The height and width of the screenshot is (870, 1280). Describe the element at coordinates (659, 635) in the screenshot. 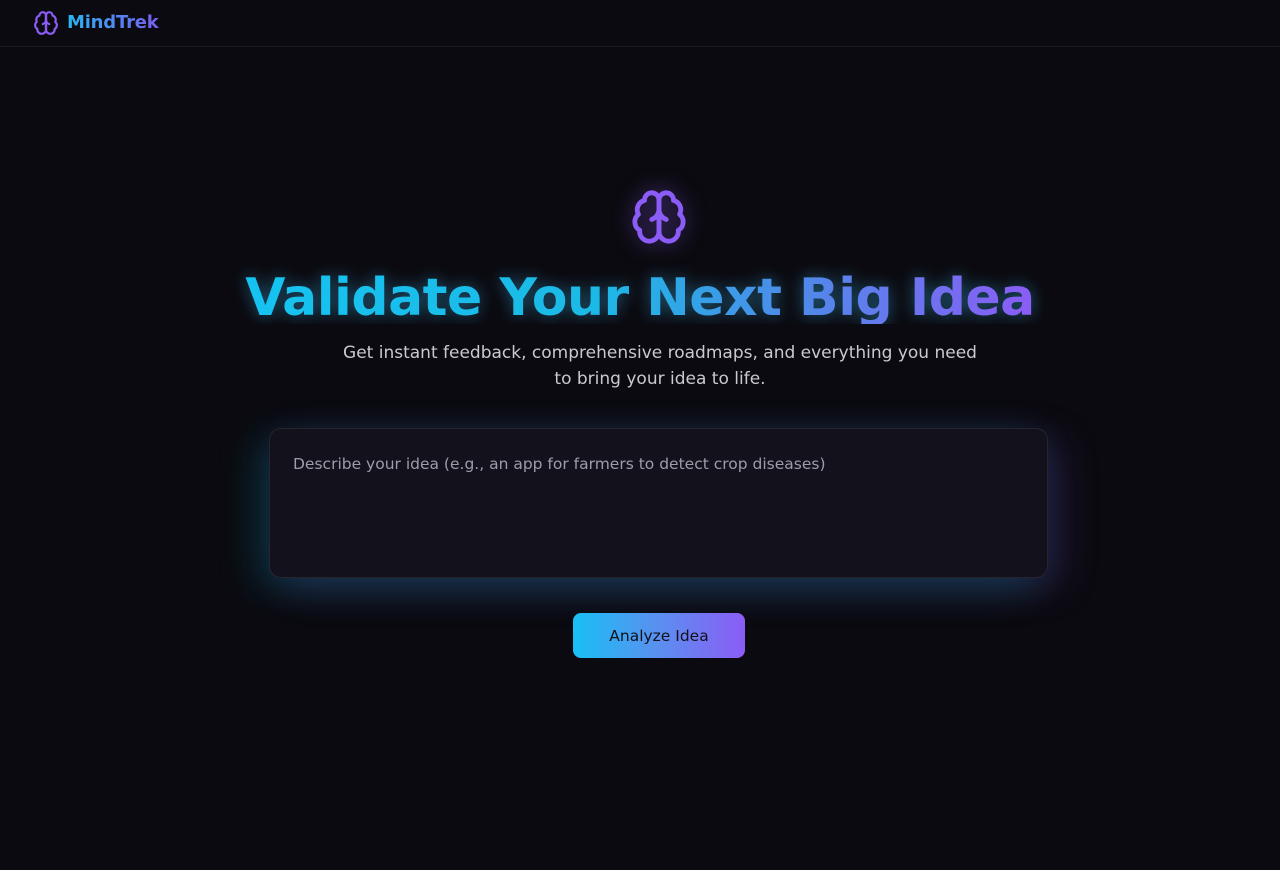

I see `analyze-idea-button: Analyze Idea` at that location.